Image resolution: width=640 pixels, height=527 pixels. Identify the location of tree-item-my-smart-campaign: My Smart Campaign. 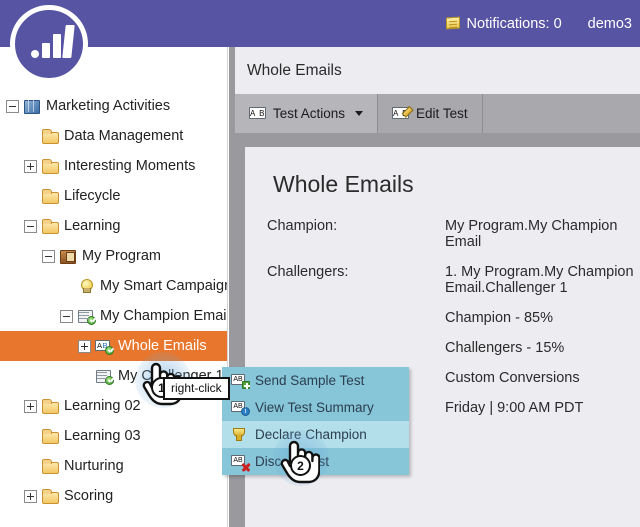
(113, 286).